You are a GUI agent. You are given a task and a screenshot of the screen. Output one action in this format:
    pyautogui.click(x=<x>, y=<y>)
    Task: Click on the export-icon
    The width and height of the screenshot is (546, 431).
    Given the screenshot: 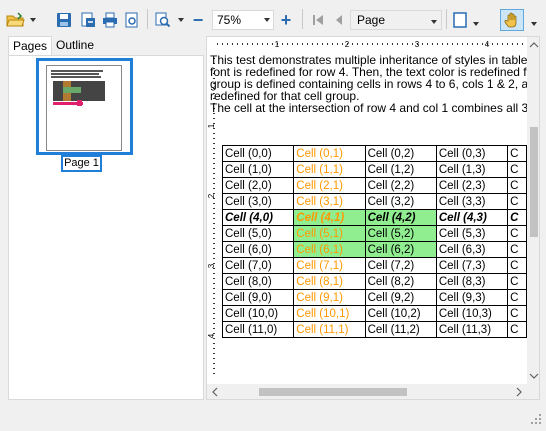 What is the action you would take?
    pyautogui.click(x=88, y=19)
    